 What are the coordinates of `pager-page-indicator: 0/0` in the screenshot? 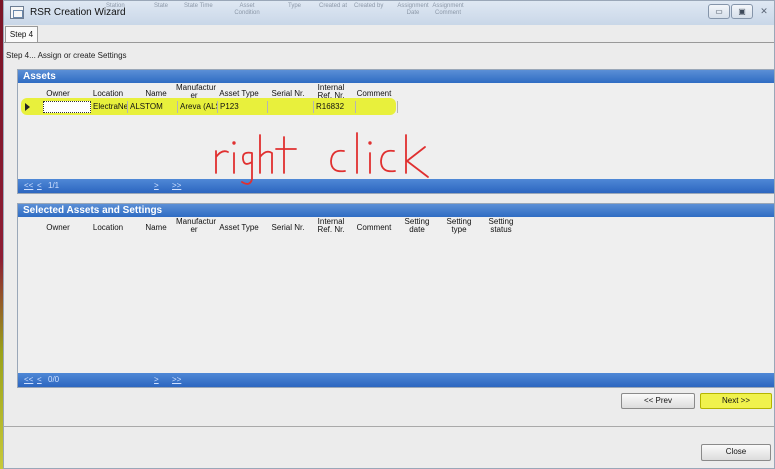 It's located at (54, 379).